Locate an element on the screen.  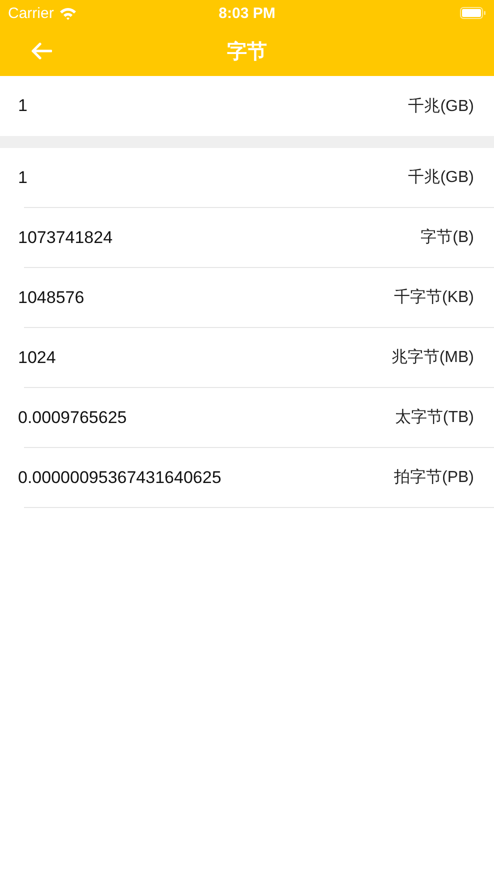
result-unit: 拍字节(PB) is located at coordinates (434, 478).